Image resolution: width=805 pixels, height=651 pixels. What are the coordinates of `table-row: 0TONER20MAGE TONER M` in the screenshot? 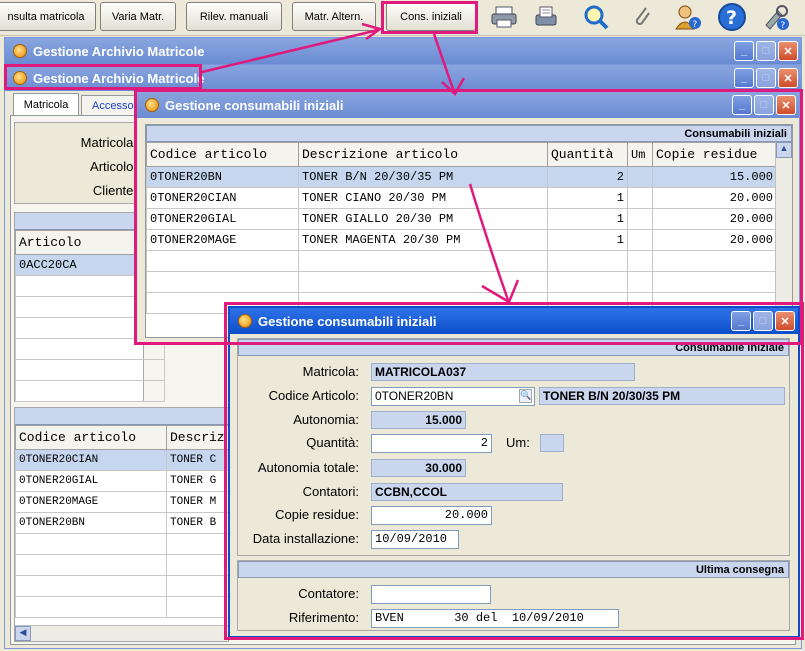 It's located at (121, 502).